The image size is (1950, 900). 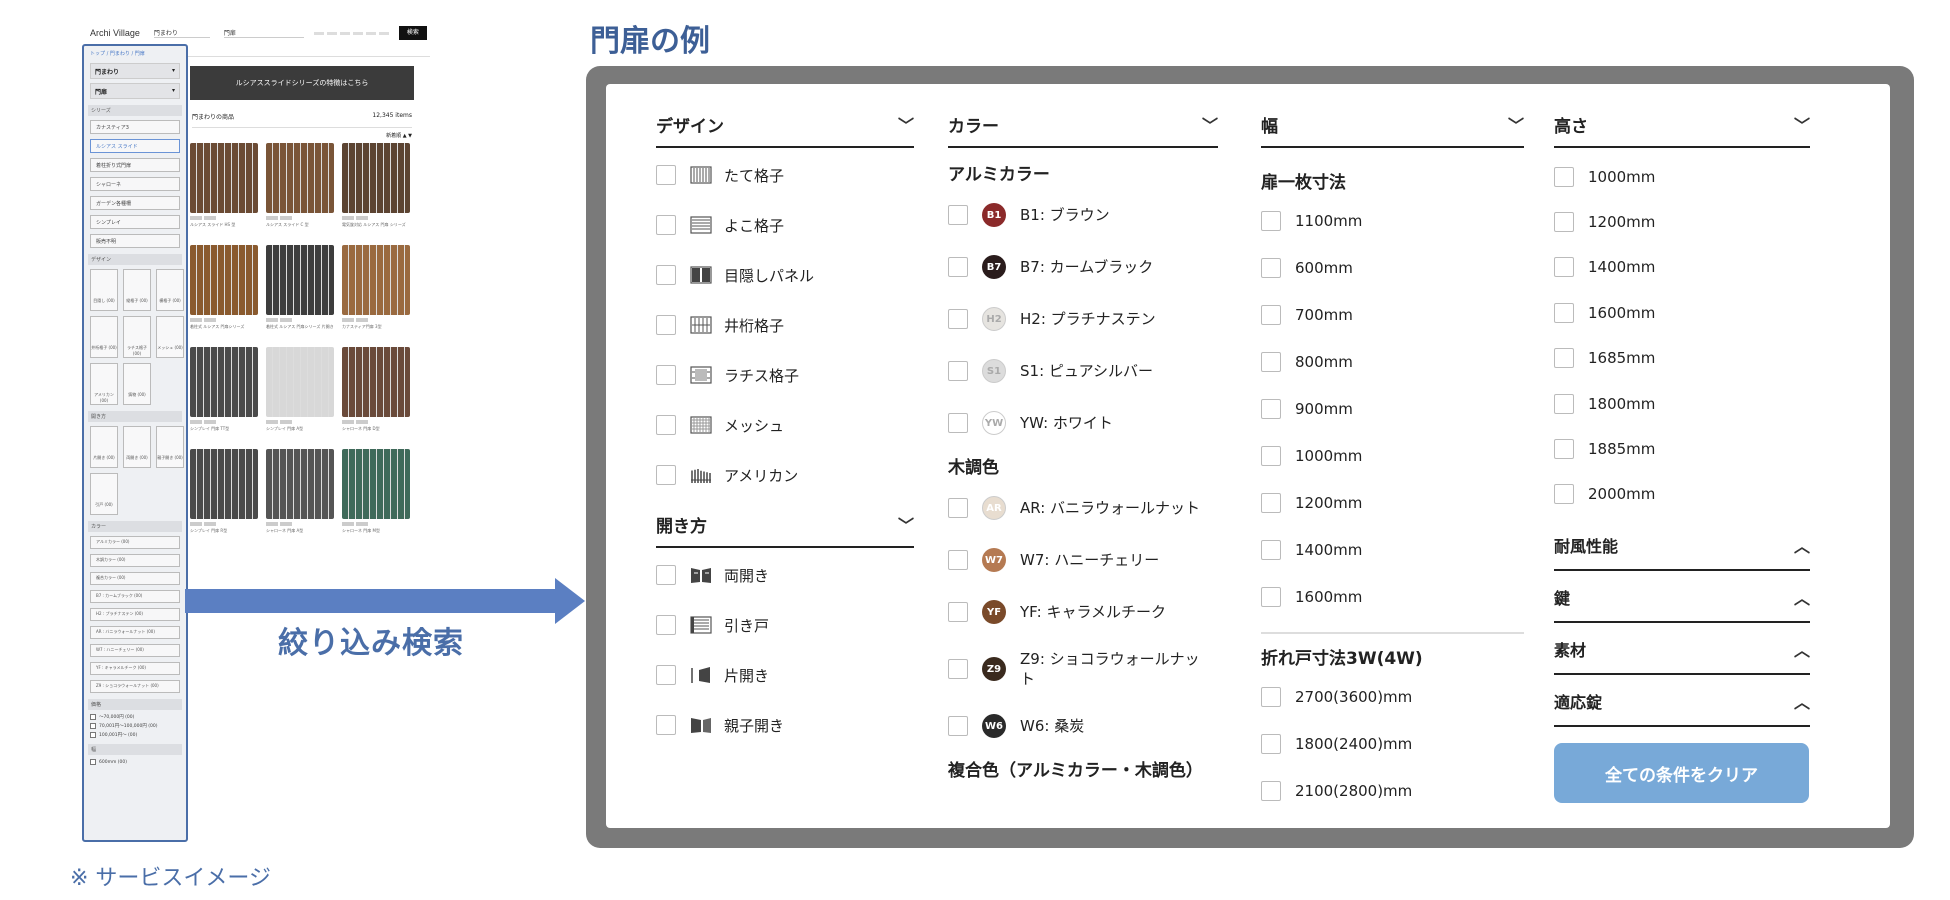 I want to click on width-option: 700mm, so click(x=1392, y=314).